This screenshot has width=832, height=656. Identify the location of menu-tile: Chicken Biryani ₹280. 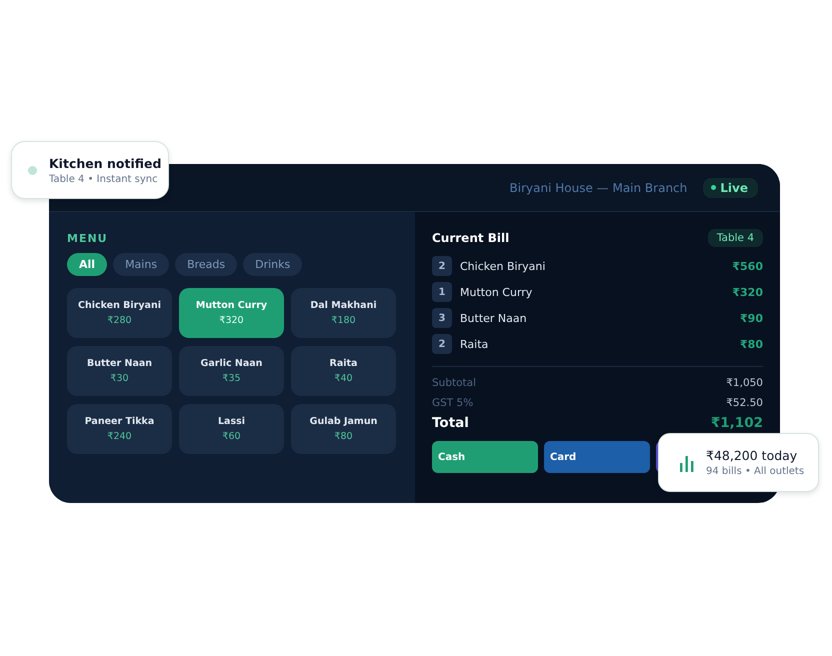
(119, 313).